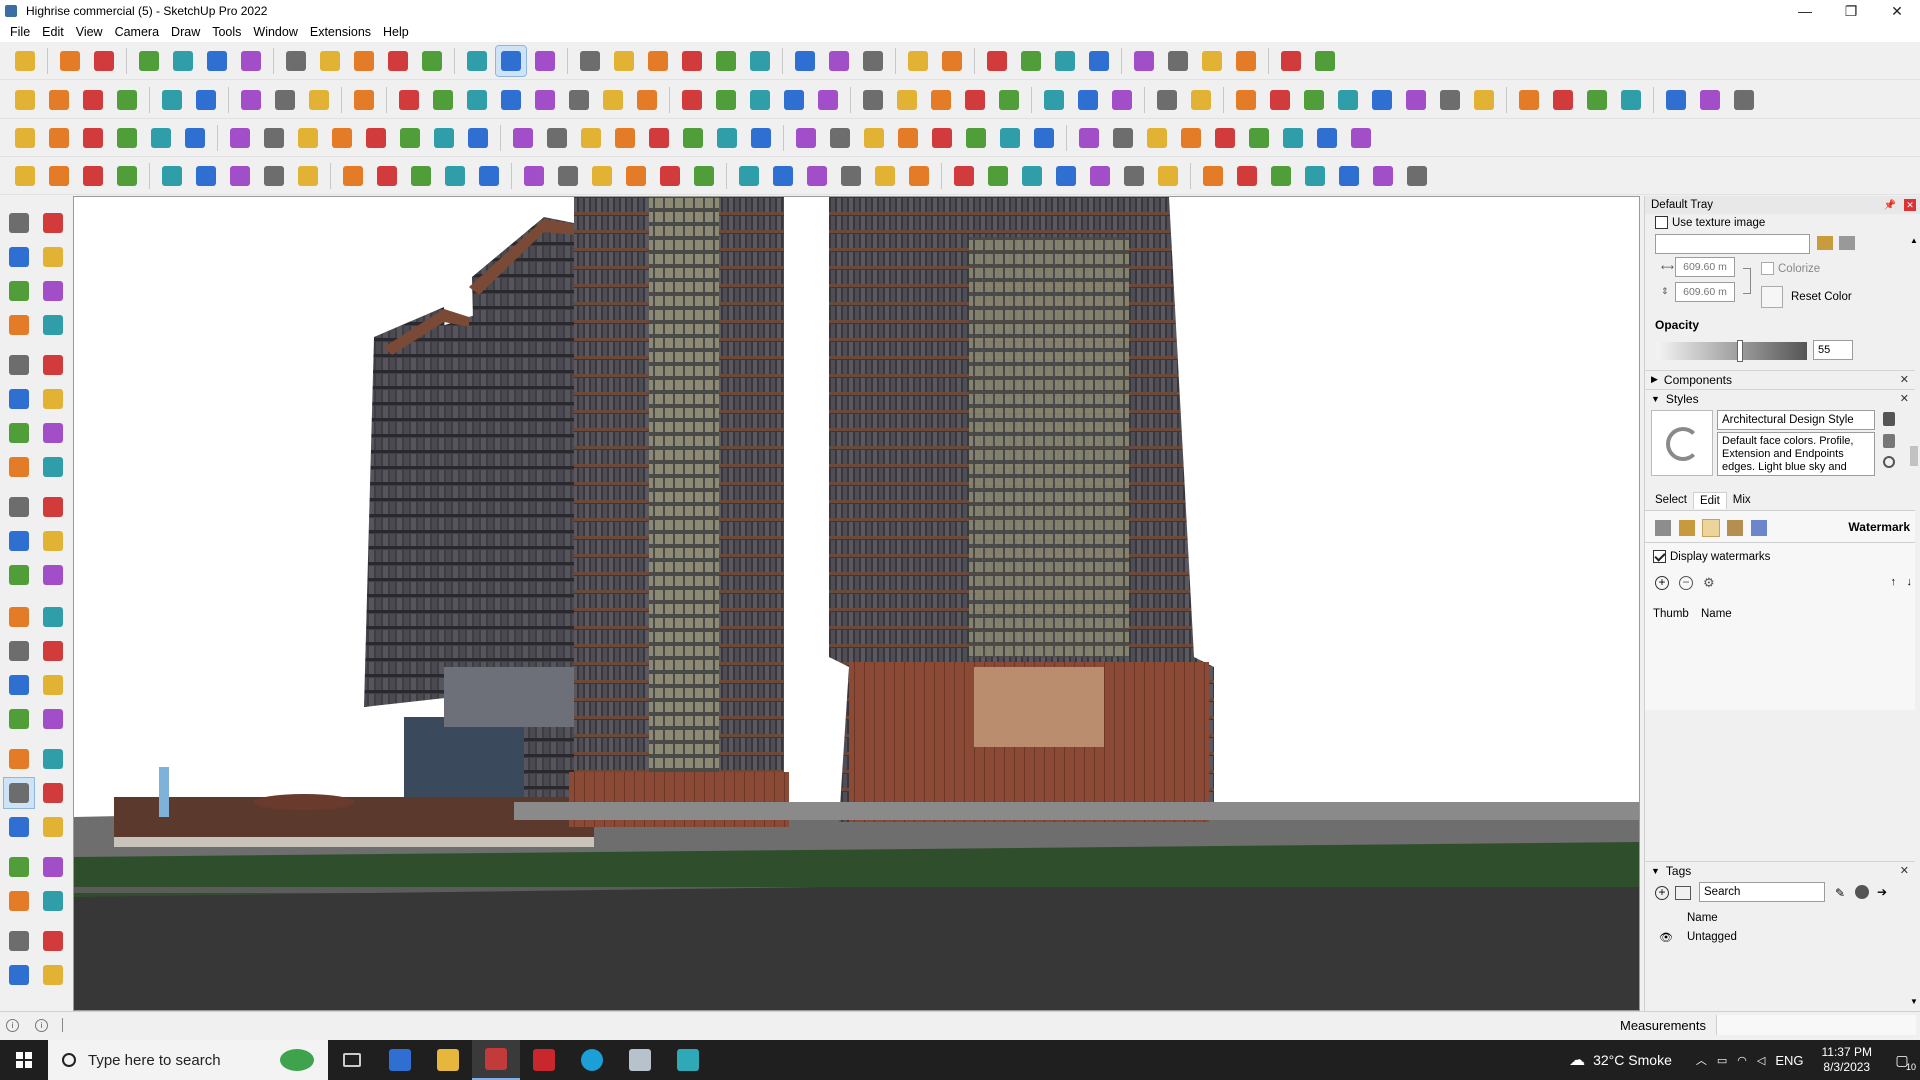 This screenshot has height=1080, width=1920. What do you see at coordinates (1796, 420) in the screenshot?
I see `style-name-field: Architectural Design Style` at bounding box center [1796, 420].